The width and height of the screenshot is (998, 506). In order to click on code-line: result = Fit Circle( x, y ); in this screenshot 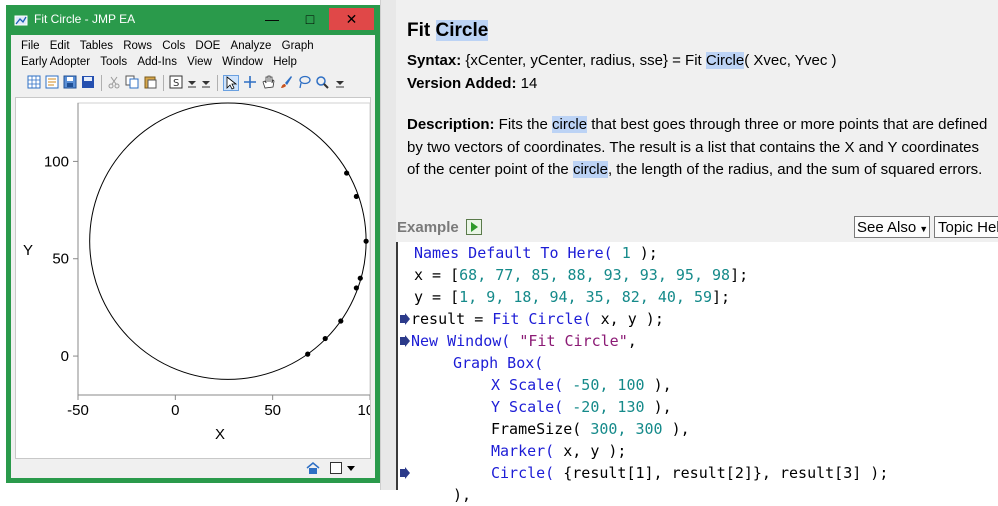, I will do `click(537, 319)`.